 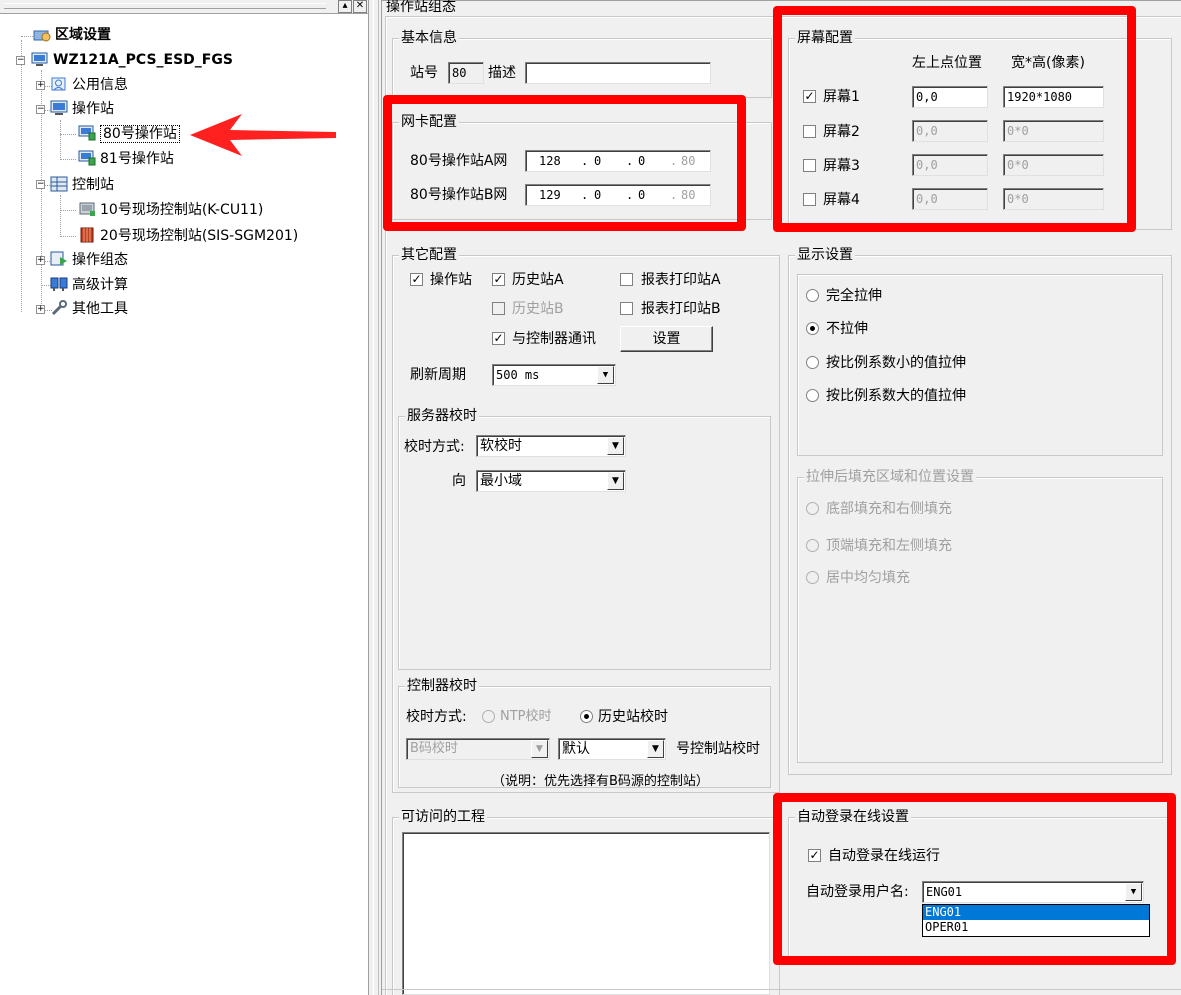 I want to click on refresh-select: 500 ms ▼, so click(x=554, y=375).